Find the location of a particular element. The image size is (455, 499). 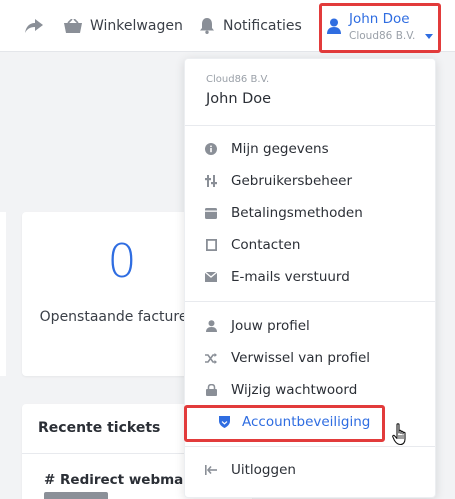

cart-label: Winkelwagen is located at coordinates (136, 26).